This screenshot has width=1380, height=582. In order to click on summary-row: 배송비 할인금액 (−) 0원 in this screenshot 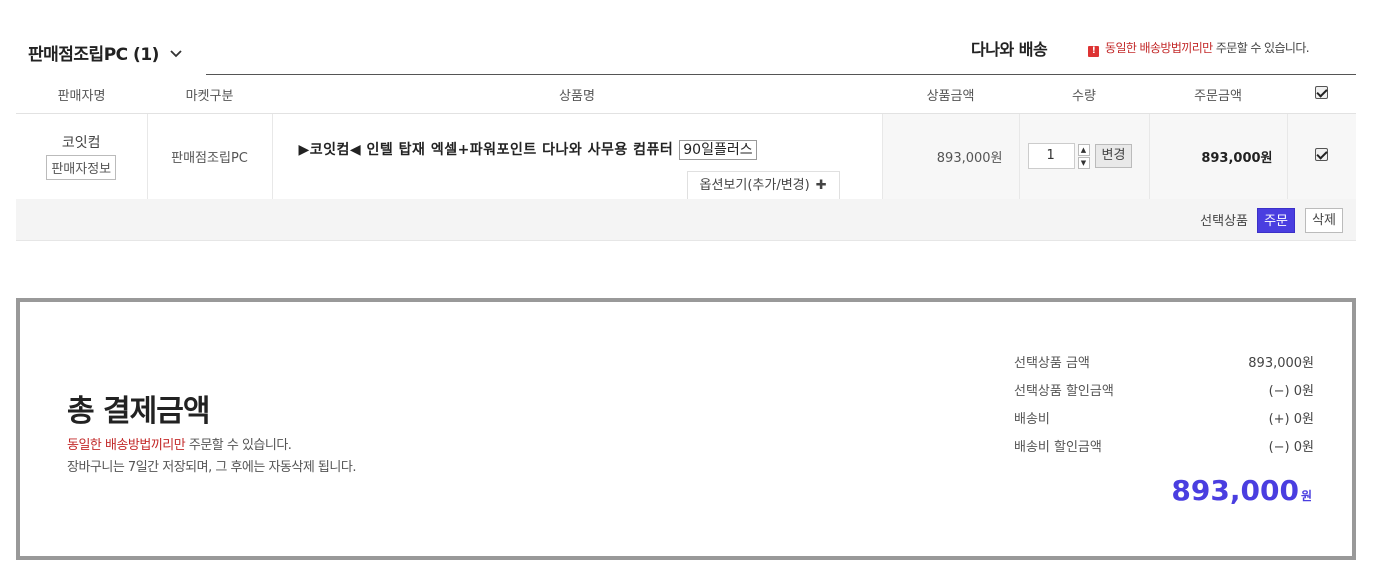, I will do `click(1164, 450)`.